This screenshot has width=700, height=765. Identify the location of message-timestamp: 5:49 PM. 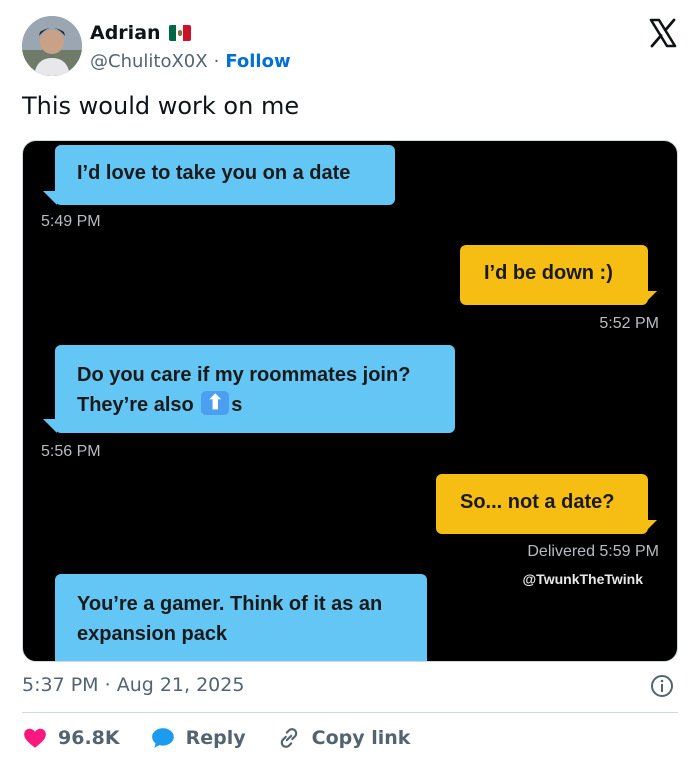
(71, 221).